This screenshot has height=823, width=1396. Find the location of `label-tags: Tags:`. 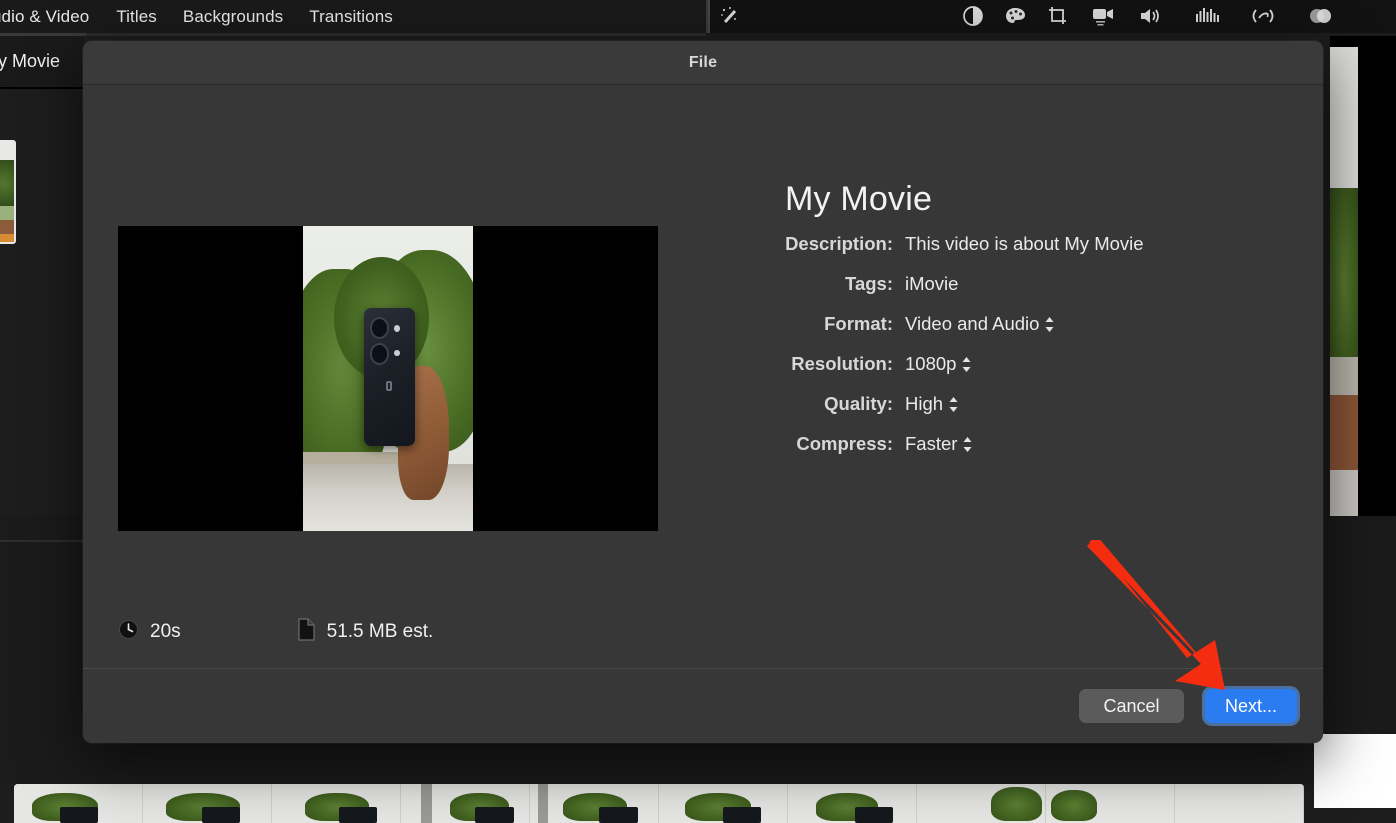

label-tags: Tags: is located at coordinates (869, 283).